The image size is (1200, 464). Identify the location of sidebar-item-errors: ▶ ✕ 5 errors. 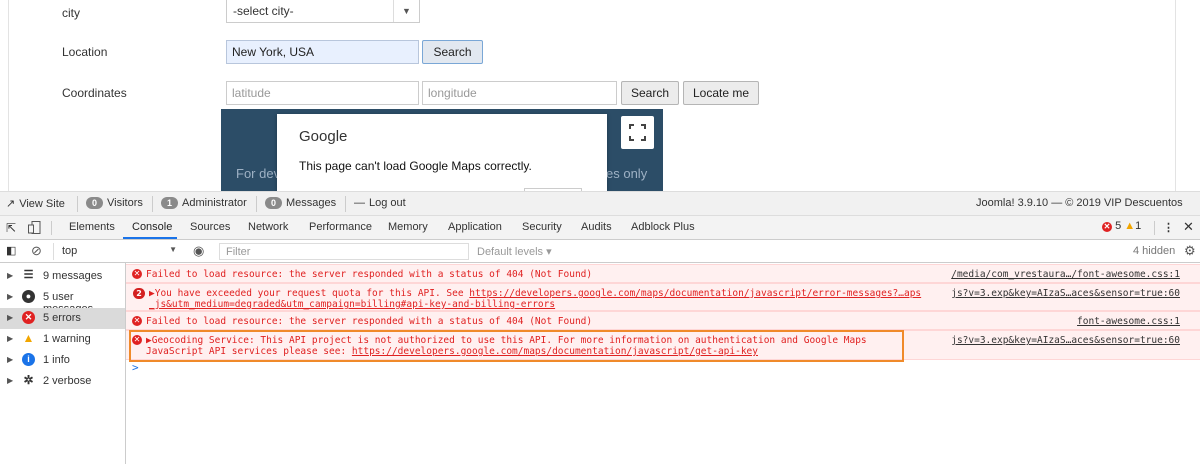
(62, 318).